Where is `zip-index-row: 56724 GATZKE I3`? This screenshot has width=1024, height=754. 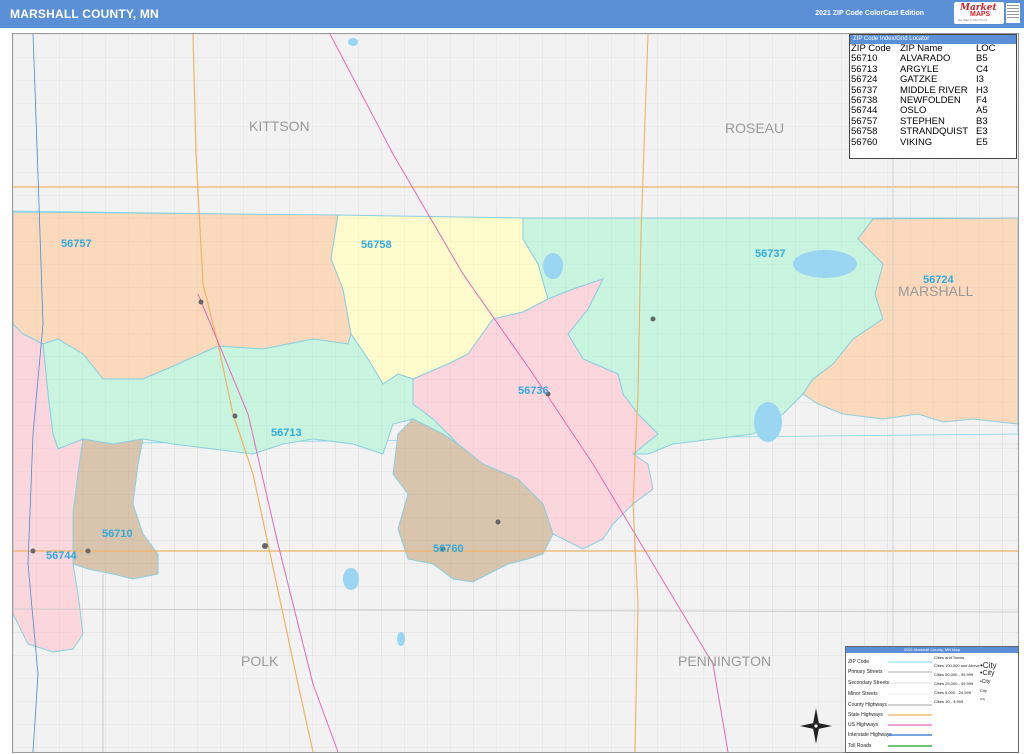 zip-index-row: 56724 GATZKE I3 is located at coordinates (933, 79).